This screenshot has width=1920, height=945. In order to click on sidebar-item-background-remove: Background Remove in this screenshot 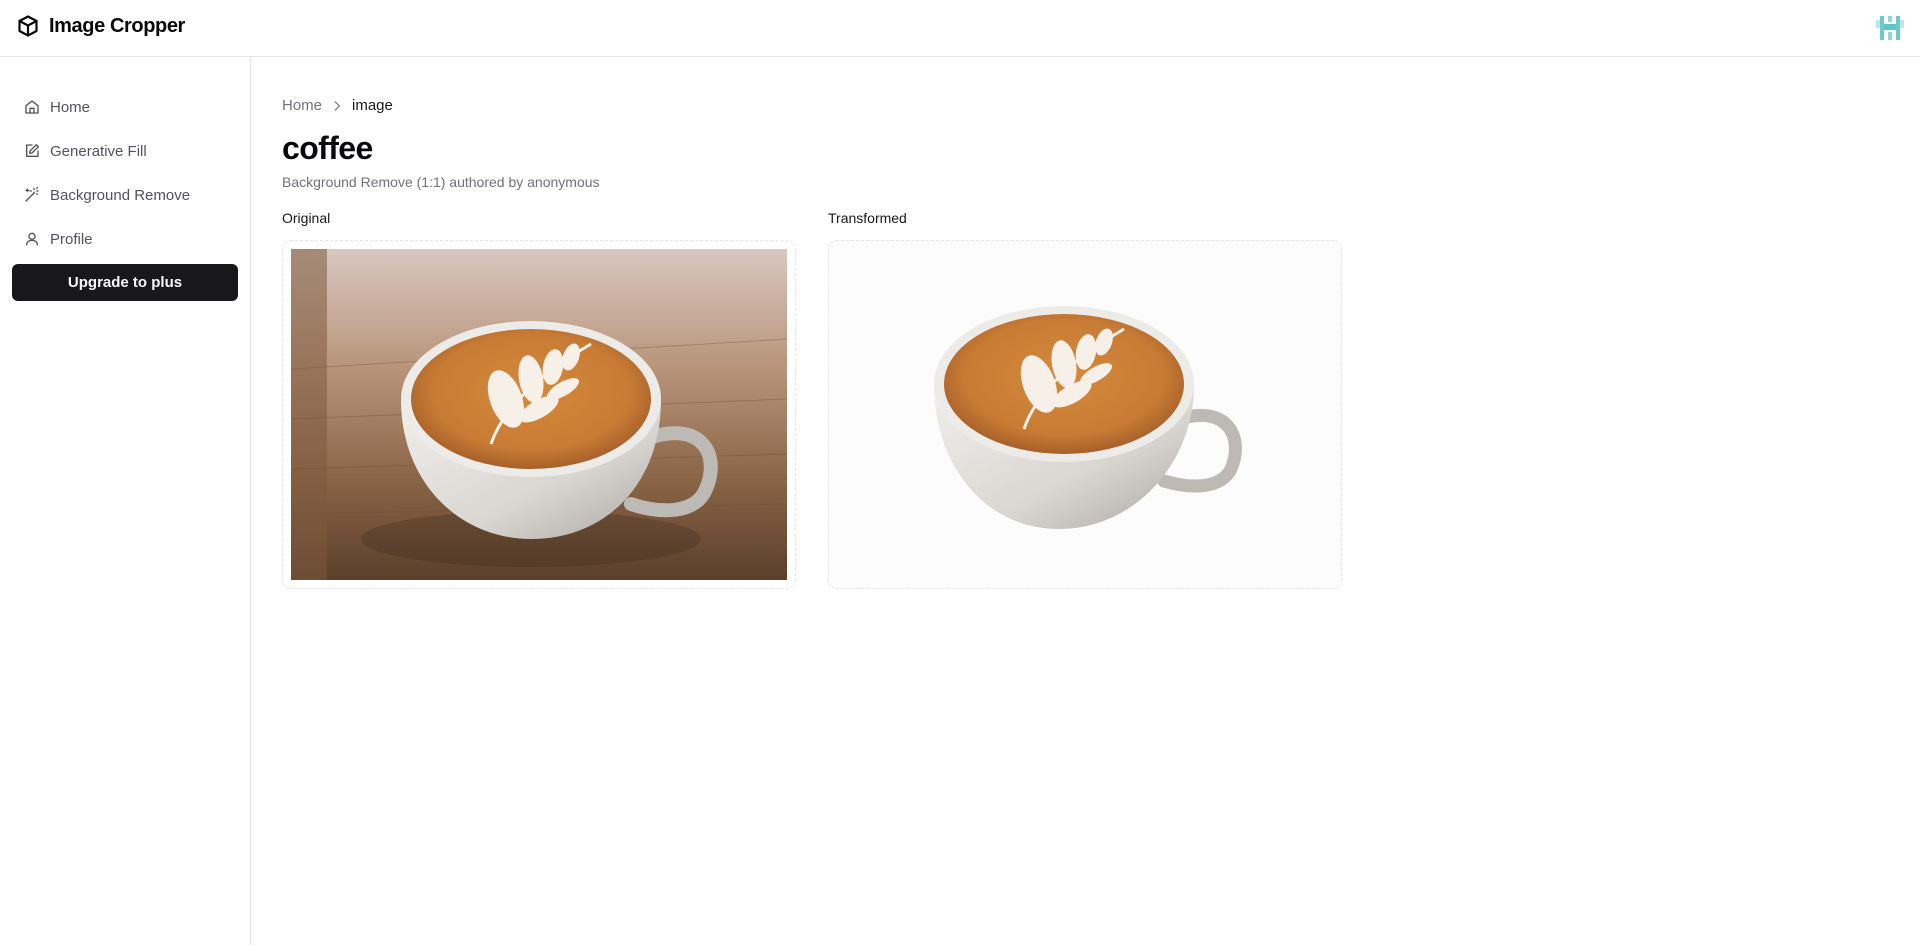, I will do `click(125, 195)`.